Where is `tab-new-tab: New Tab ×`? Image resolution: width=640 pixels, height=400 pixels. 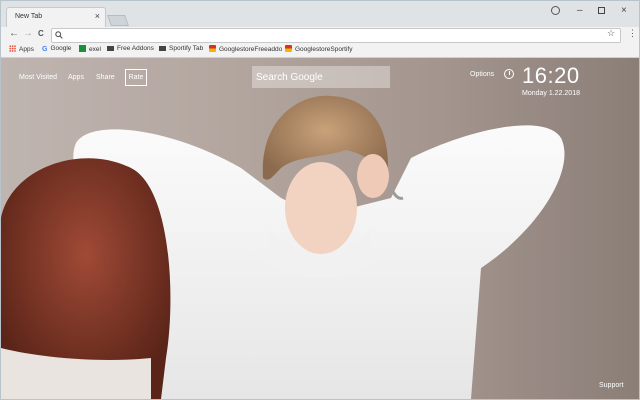 tab-new-tab: New Tab × is located at coordinates (56, 17).